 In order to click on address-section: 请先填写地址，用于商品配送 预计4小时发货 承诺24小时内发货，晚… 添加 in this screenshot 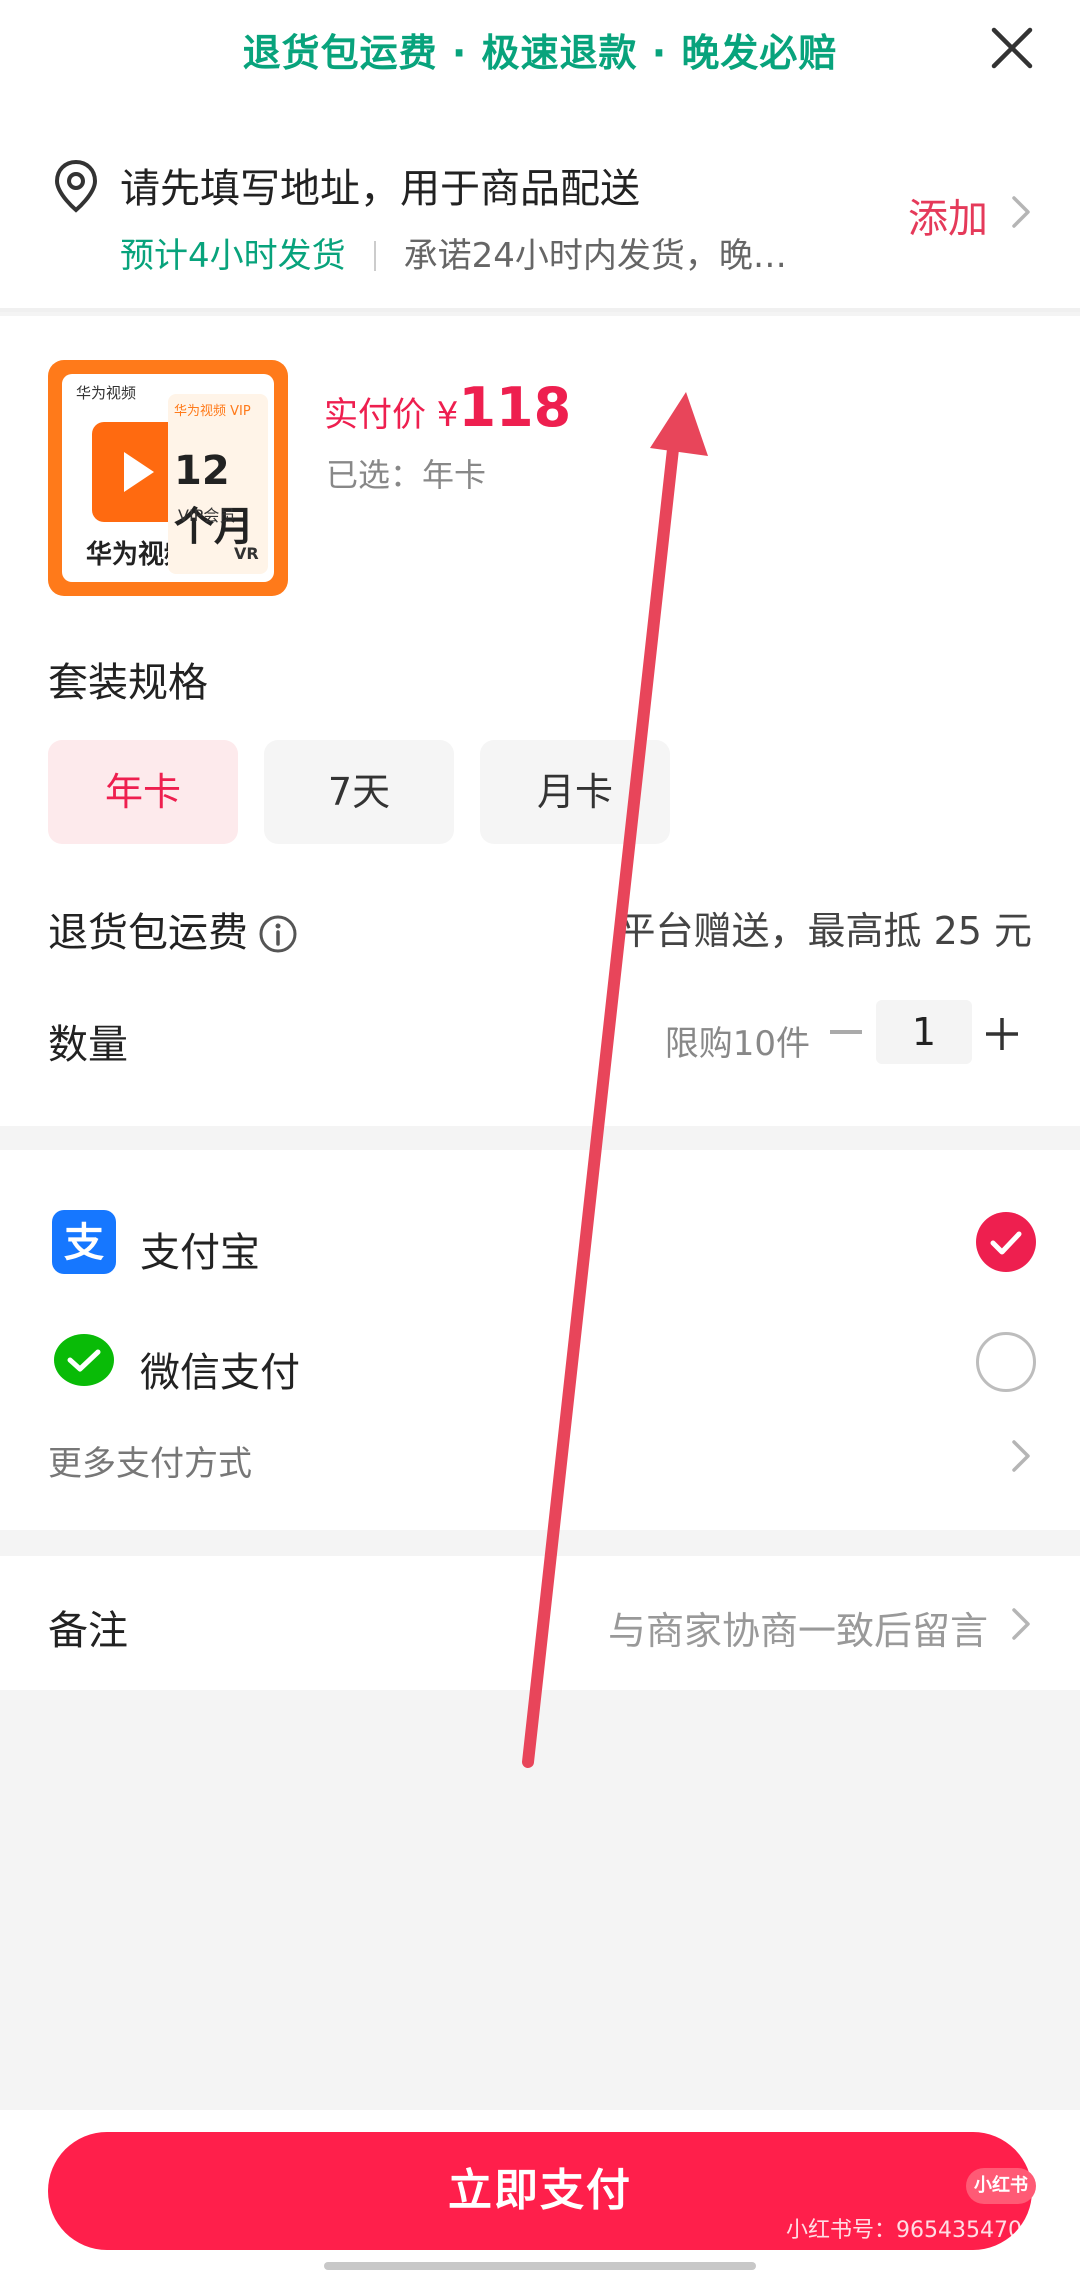, I will do `click(540, 206)`.